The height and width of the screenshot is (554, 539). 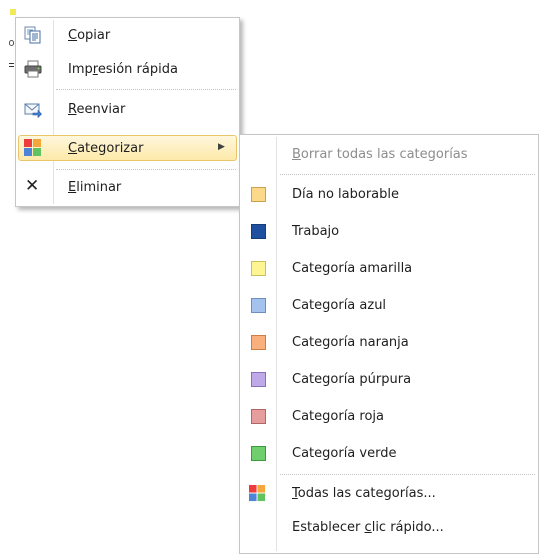 What do you see at coordinates (127, 188) in the screenshot?
I see `menu-item-delete: ✕ Eliminar` at bounding box center [127, 188].